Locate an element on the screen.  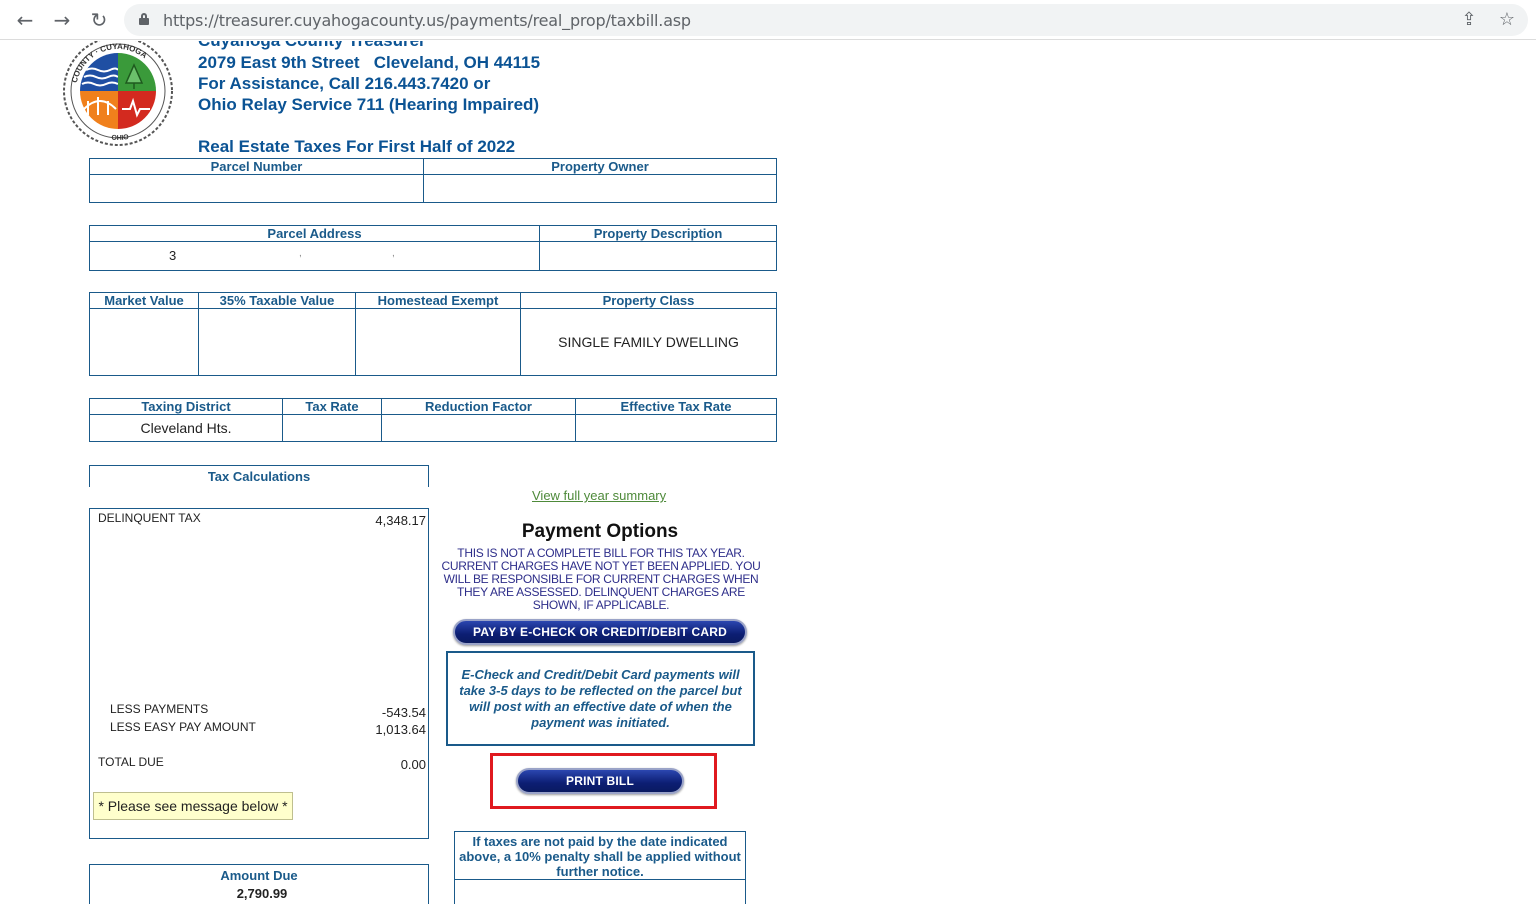
amount-due-value: 2,790.99 is located at coordinates (262, 893).